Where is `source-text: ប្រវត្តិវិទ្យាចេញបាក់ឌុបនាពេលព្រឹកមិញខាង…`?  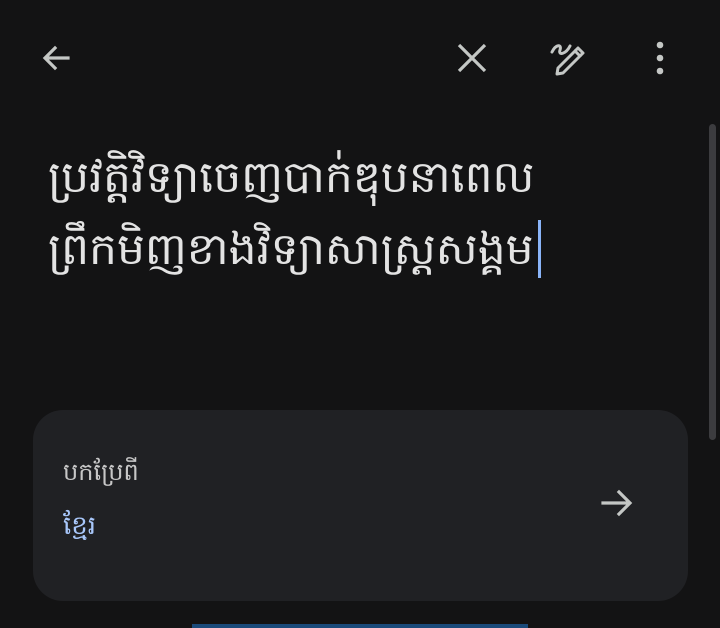 source-text: ប្រវត្តិវិទ្យាចេញបាក់ឌុបនាពេលព្រឹកមិញខាង… is located at coordinates (291, 213).